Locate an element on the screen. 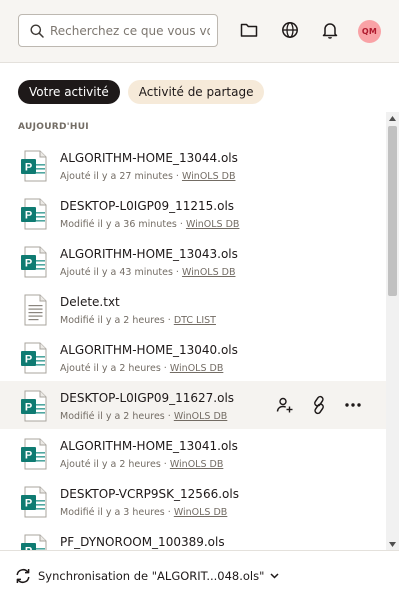 The image size is (399, 607). file-meta: Modifié il y a 3 heures · WinOLS DB is located at coordinates (144, 512).